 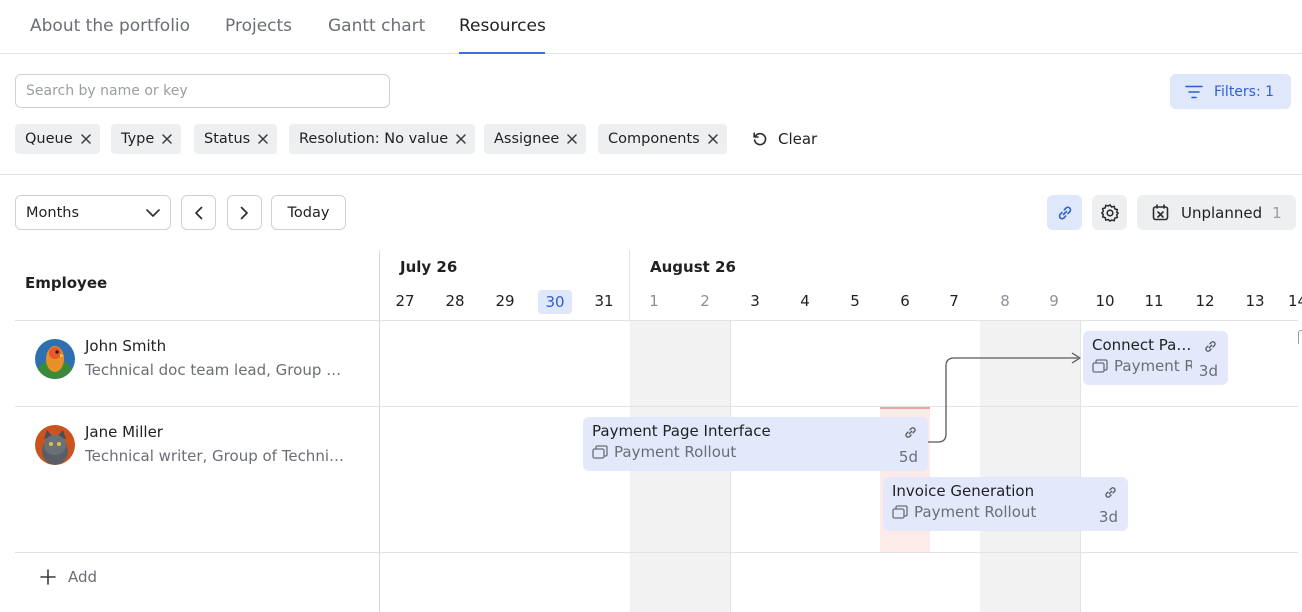 I want to click on filters-button: Filters: 1, so click(x=1230, y=91).